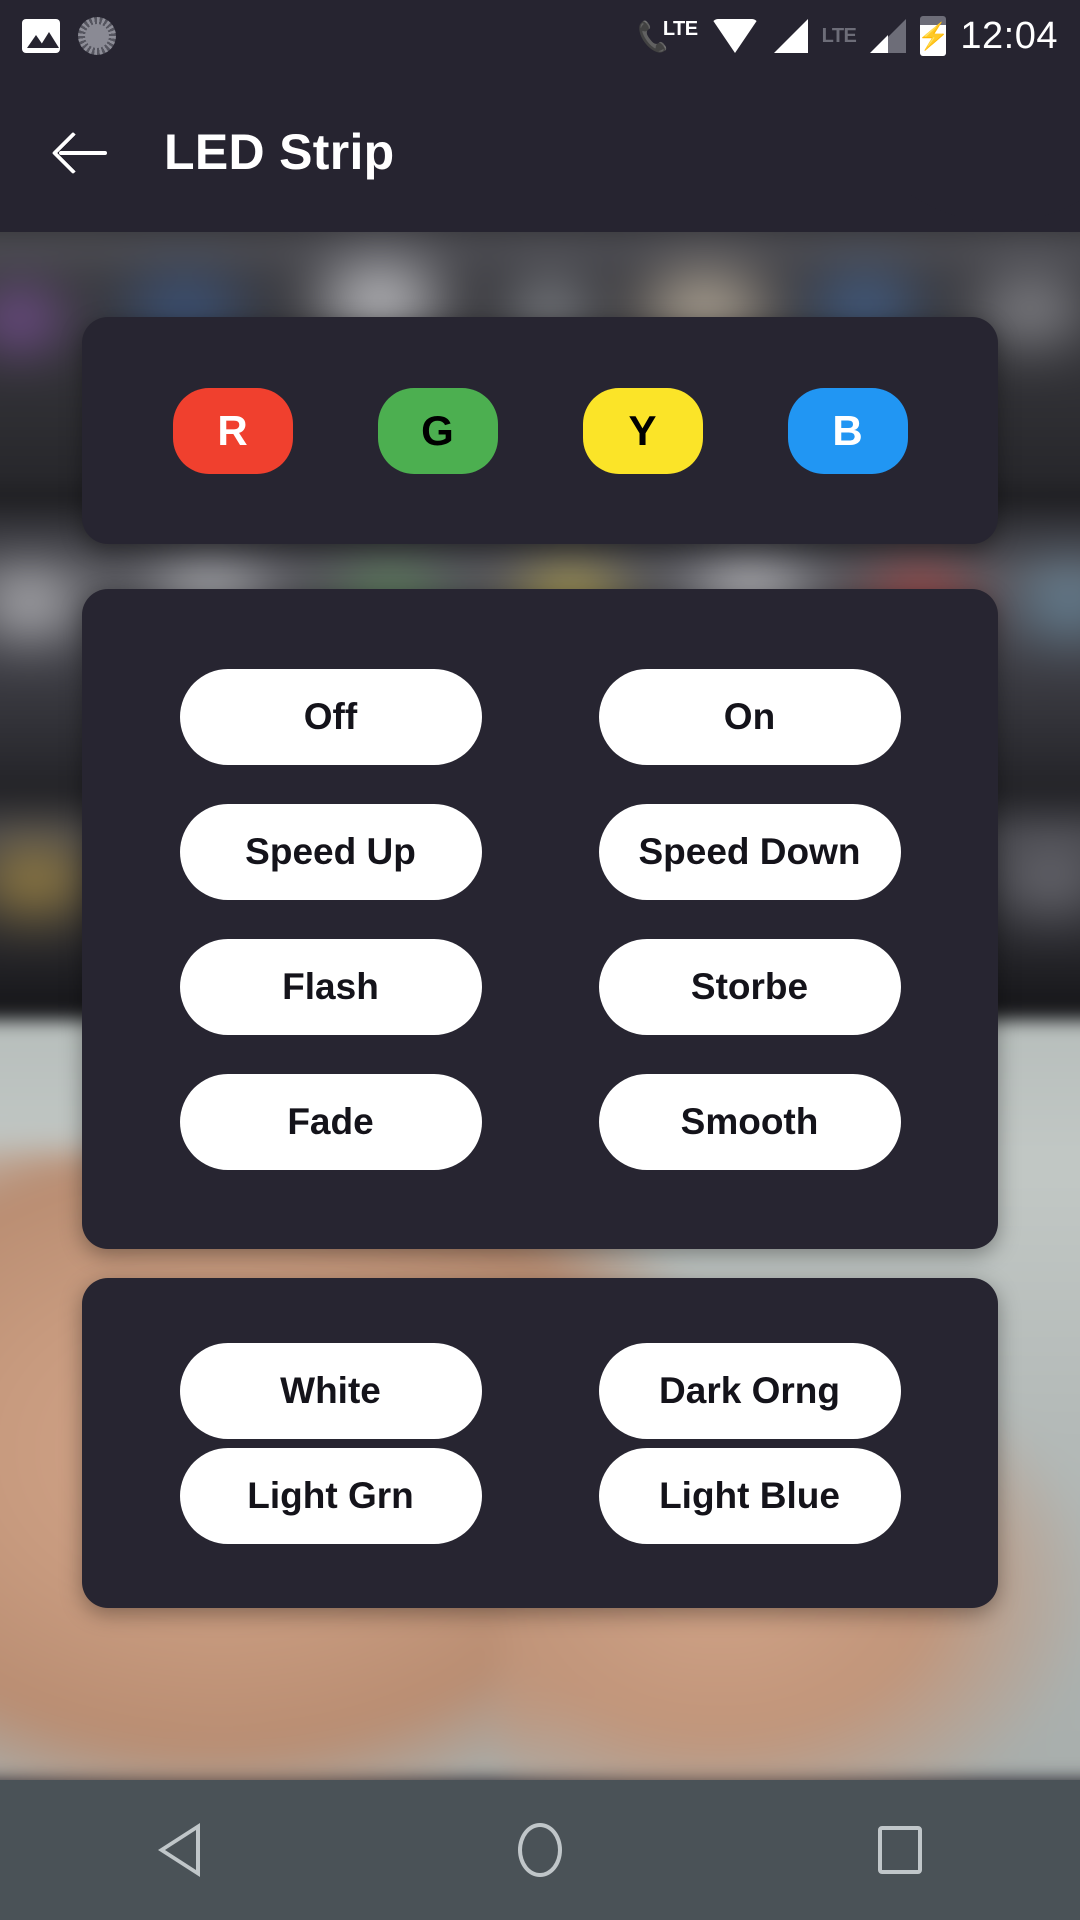 Image resolution: width=1080 pixels, height=1920 pixels. Describe the element at coordinates (1009, 35) in the screenshot. I see `clock: 12:04` at that location.